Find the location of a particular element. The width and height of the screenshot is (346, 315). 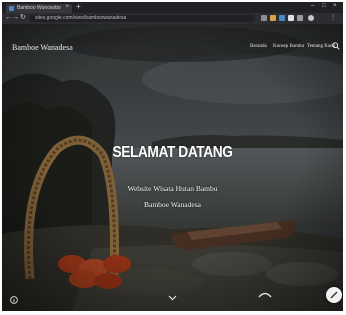

pencil-icon is located at coordinates (334, 295).